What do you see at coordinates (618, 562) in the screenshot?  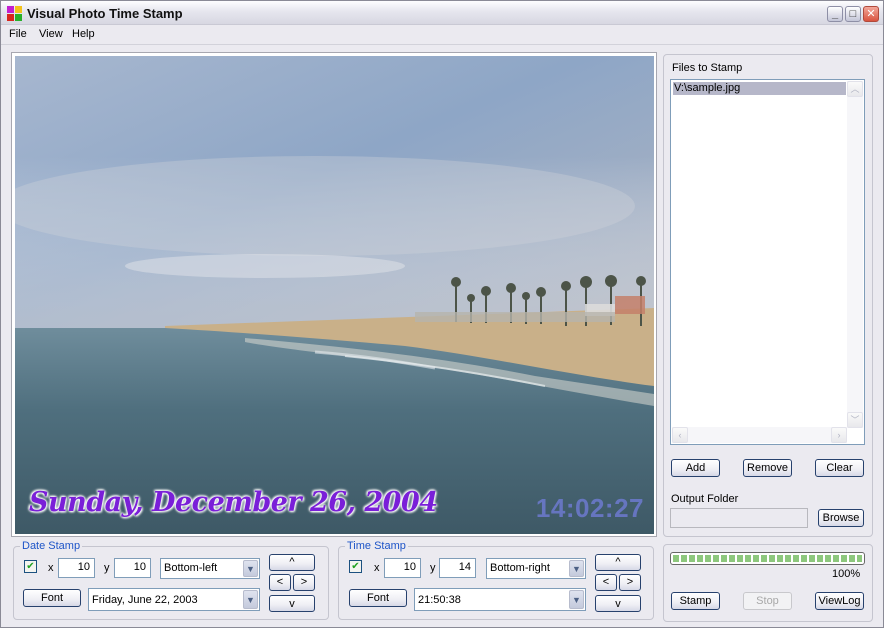 I see `time-nudge-up-button: ^` at bounding box center [618, 562].